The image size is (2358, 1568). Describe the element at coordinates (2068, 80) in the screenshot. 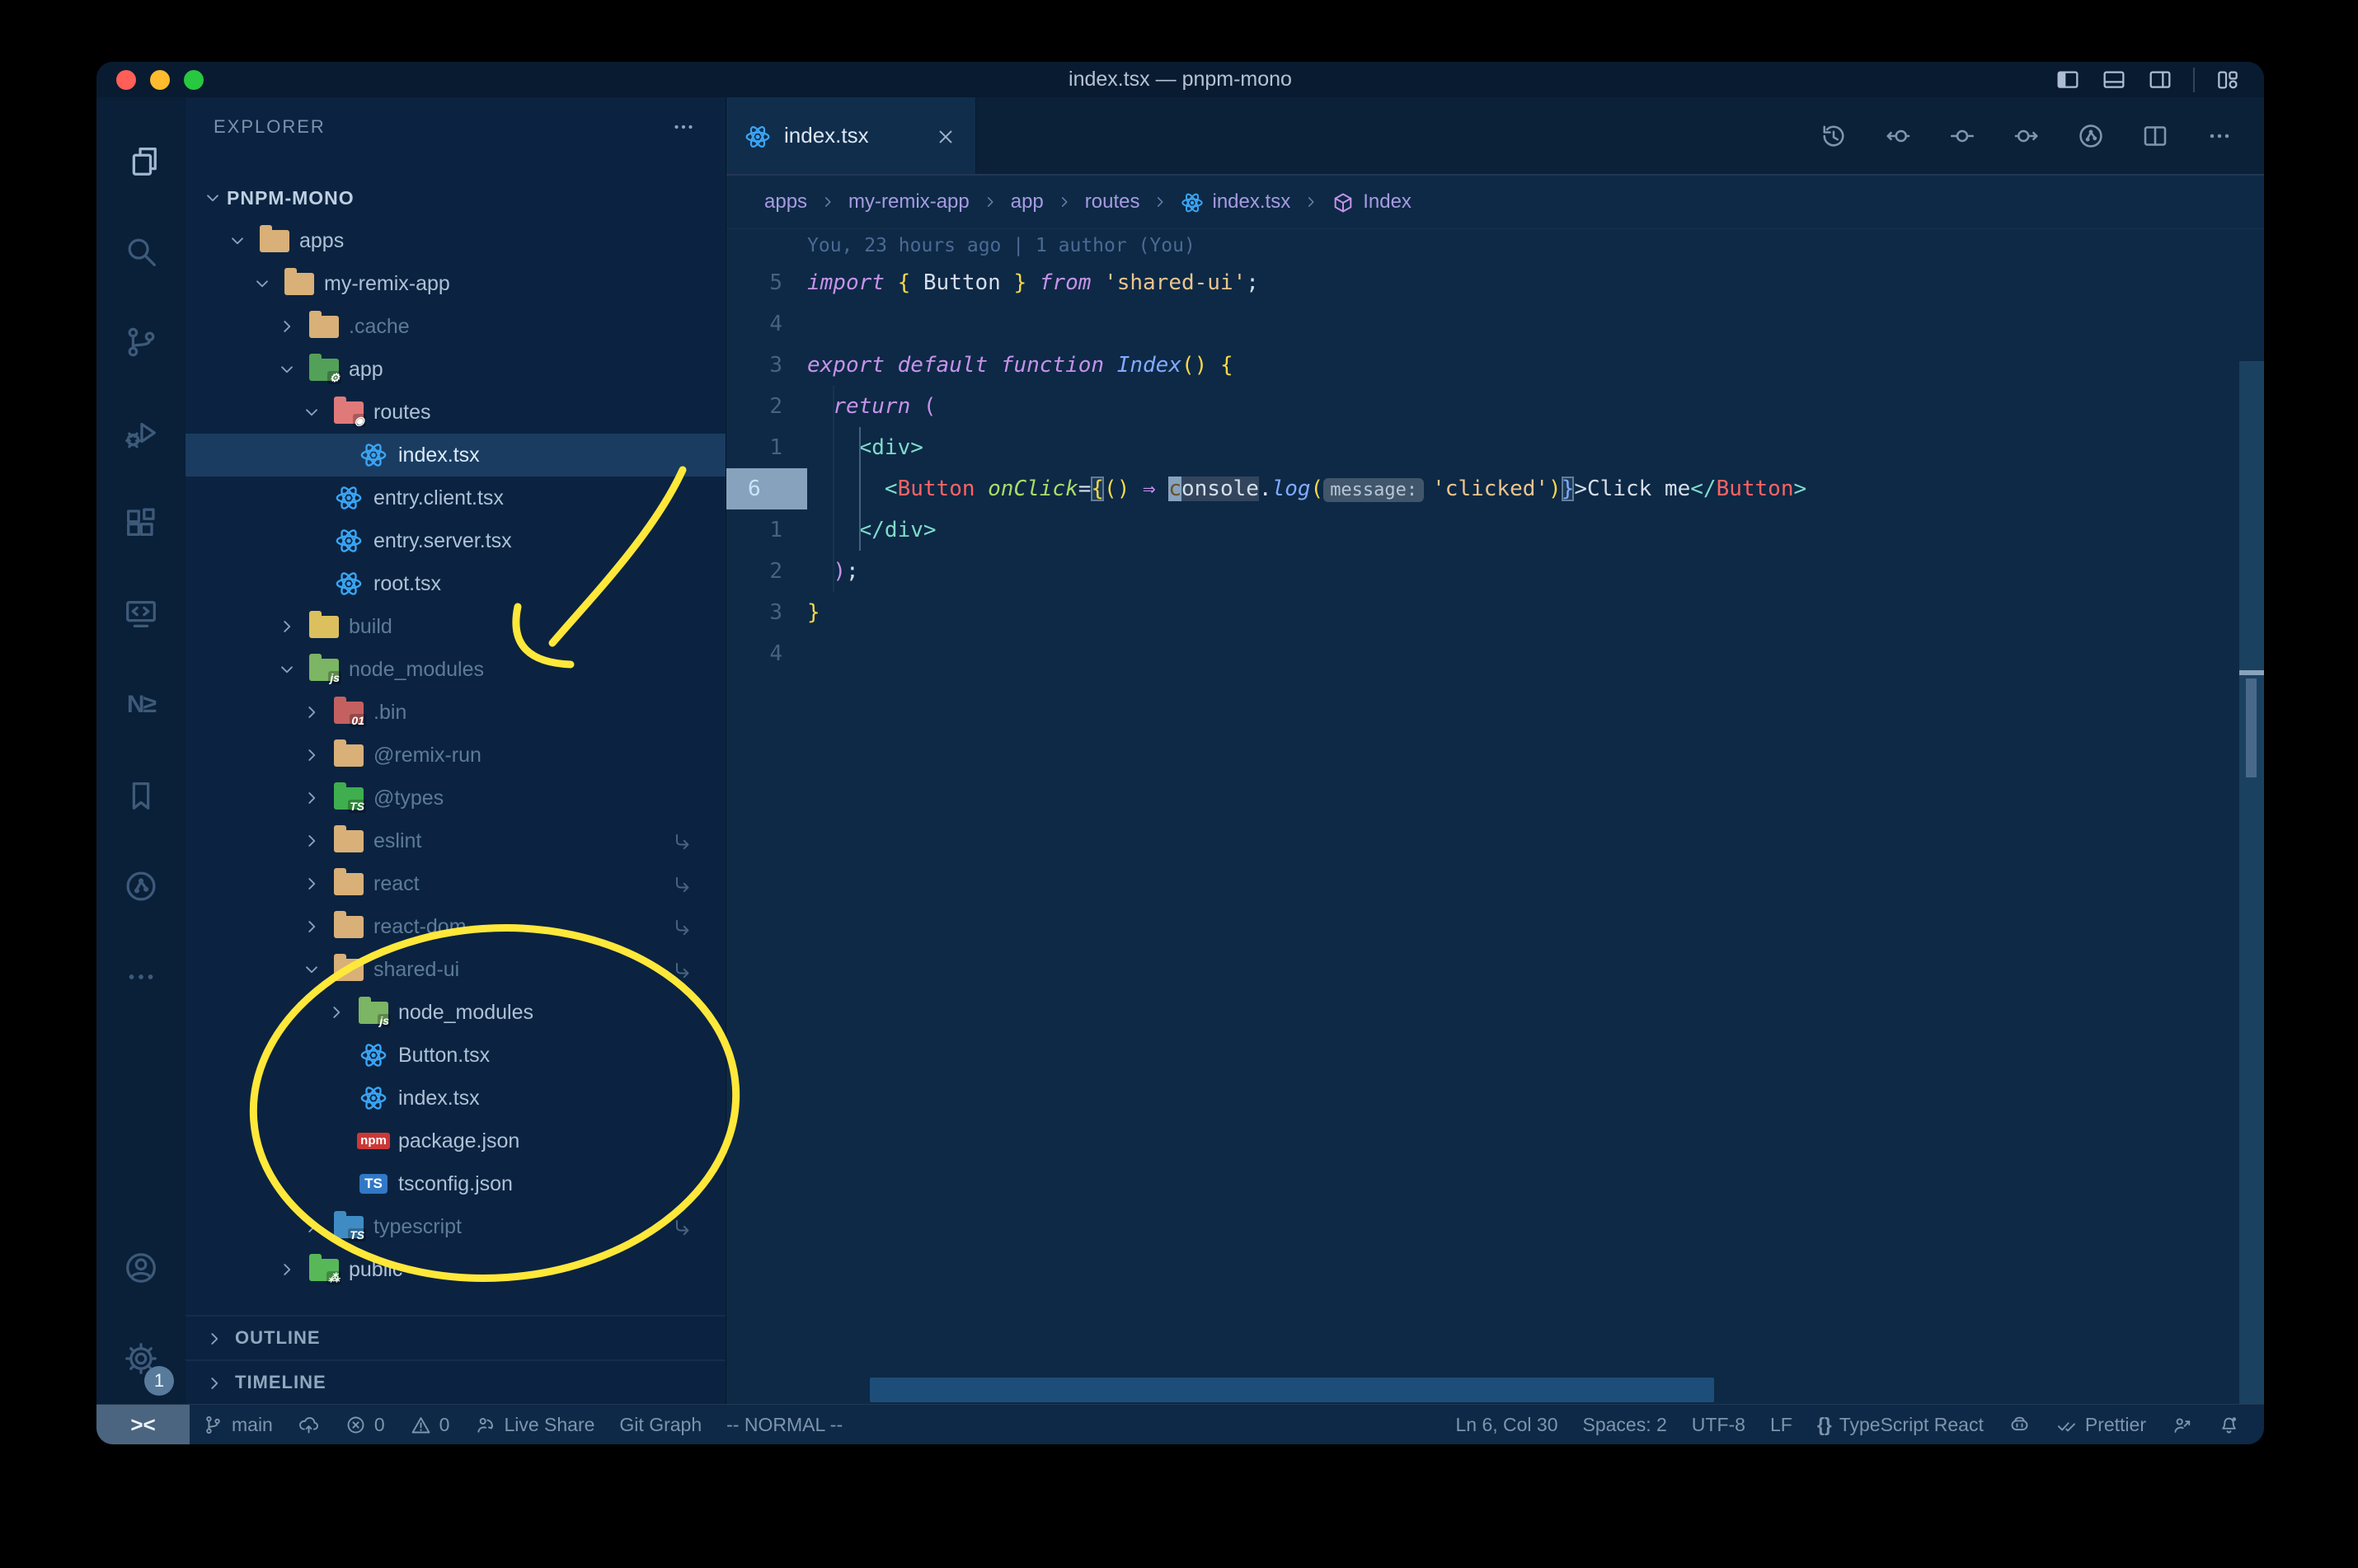

I see `toggle-primary-sidebar-icon` at that location.